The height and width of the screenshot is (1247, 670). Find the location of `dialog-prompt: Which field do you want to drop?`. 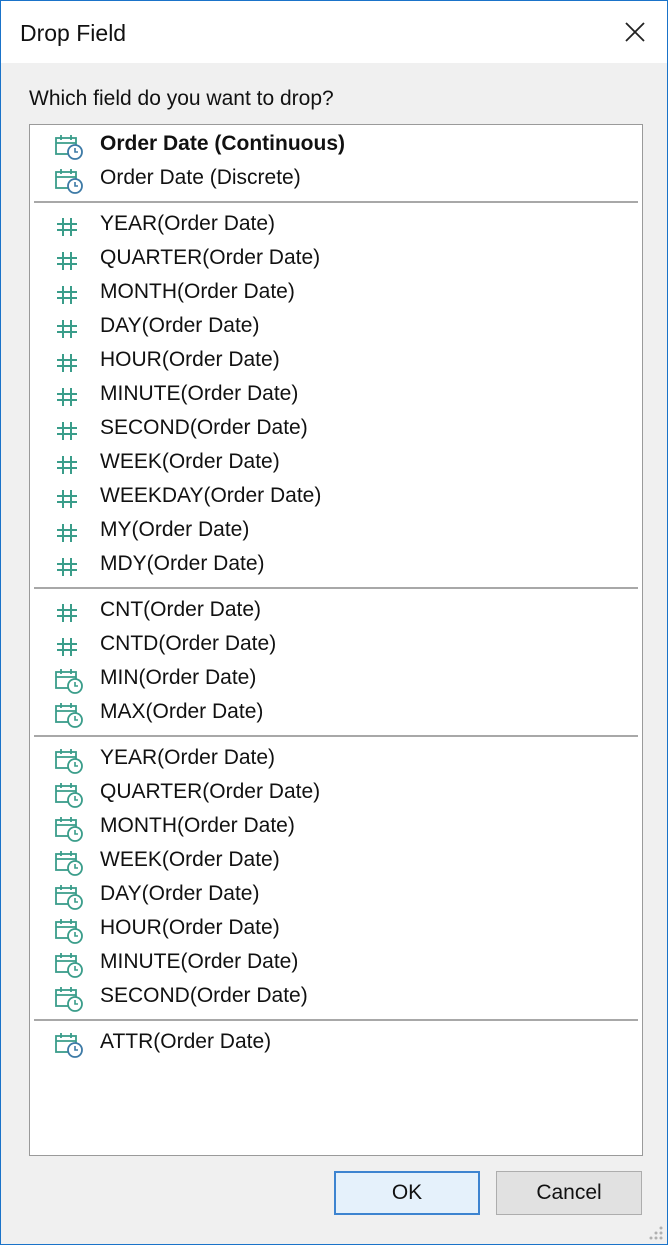

dialog-prompt: Which field do you want to drop? is located at coordinates (181, 98).